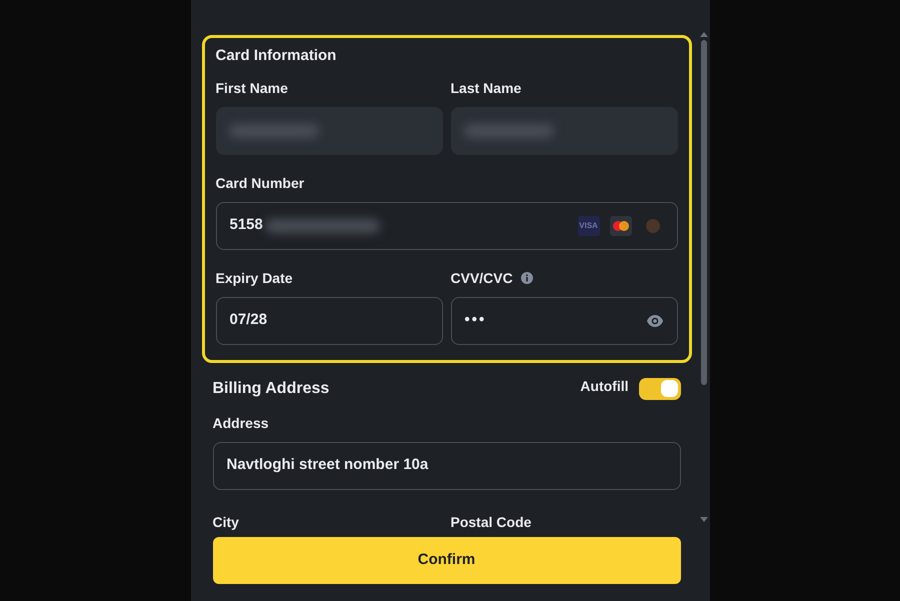  Describe the element at coordinates (604, 386) in the screenshot. I see `toggle-label: Autofill` at that location.